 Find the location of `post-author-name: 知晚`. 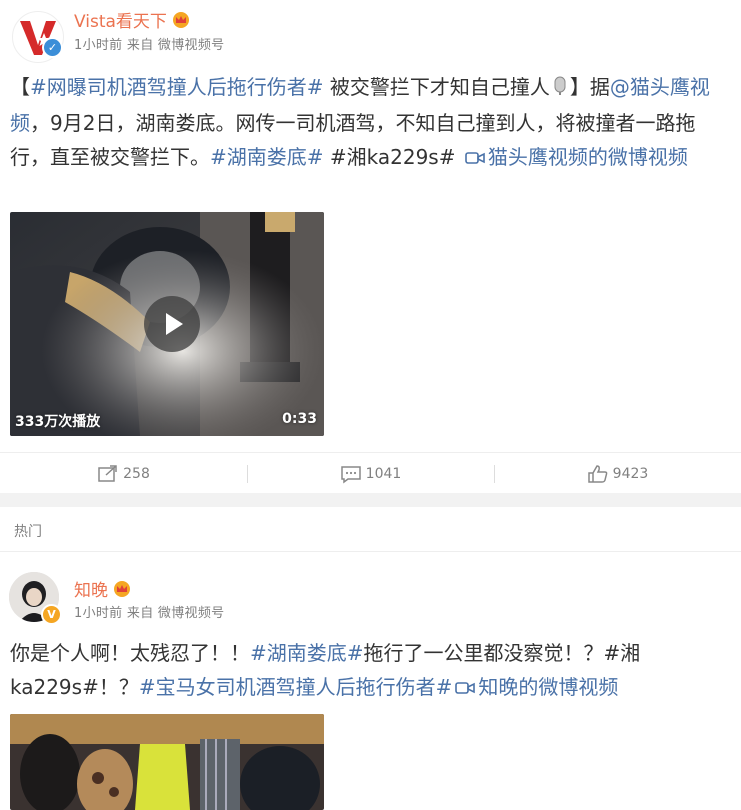

post-author-name: 知晚 is located at coordinates (103, 589).